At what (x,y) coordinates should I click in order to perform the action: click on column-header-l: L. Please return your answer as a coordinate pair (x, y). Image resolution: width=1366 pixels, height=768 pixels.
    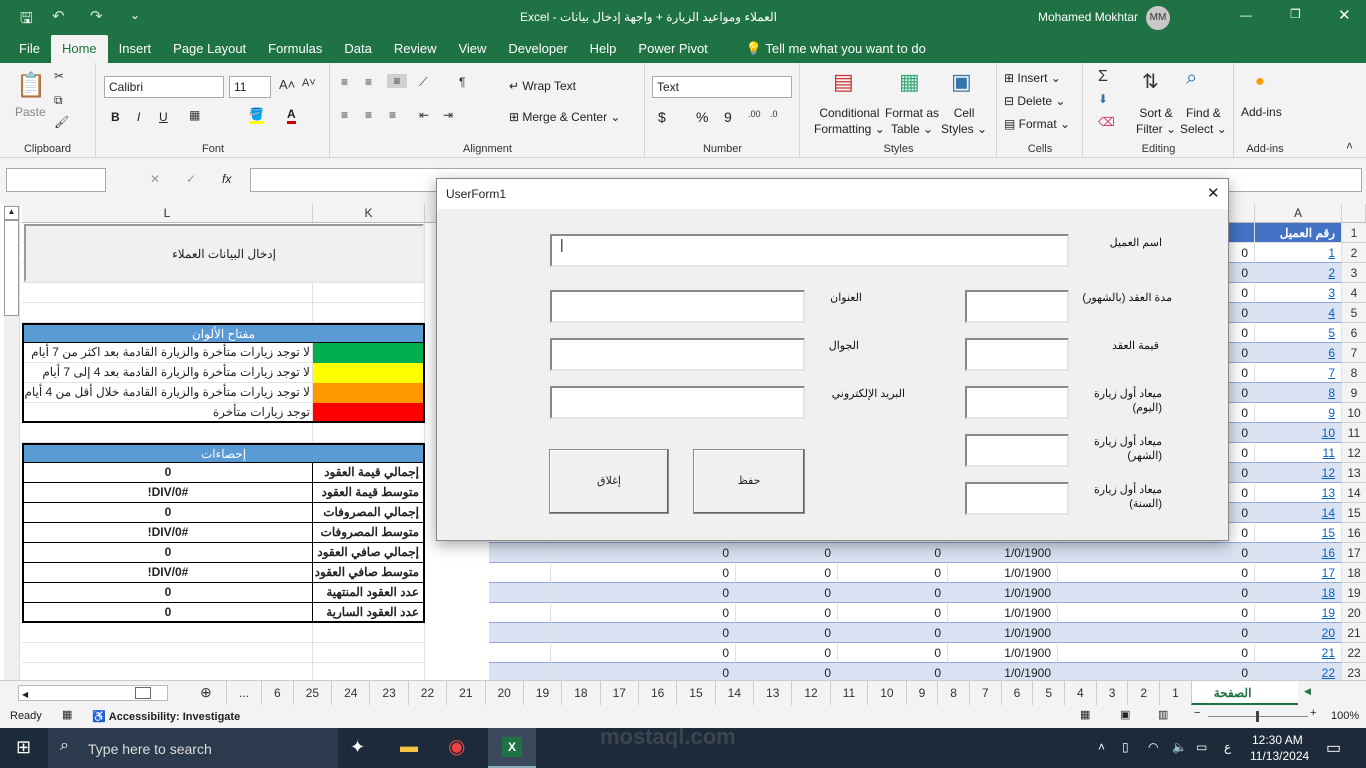
    Looking at the image, I should click on (167, 213).